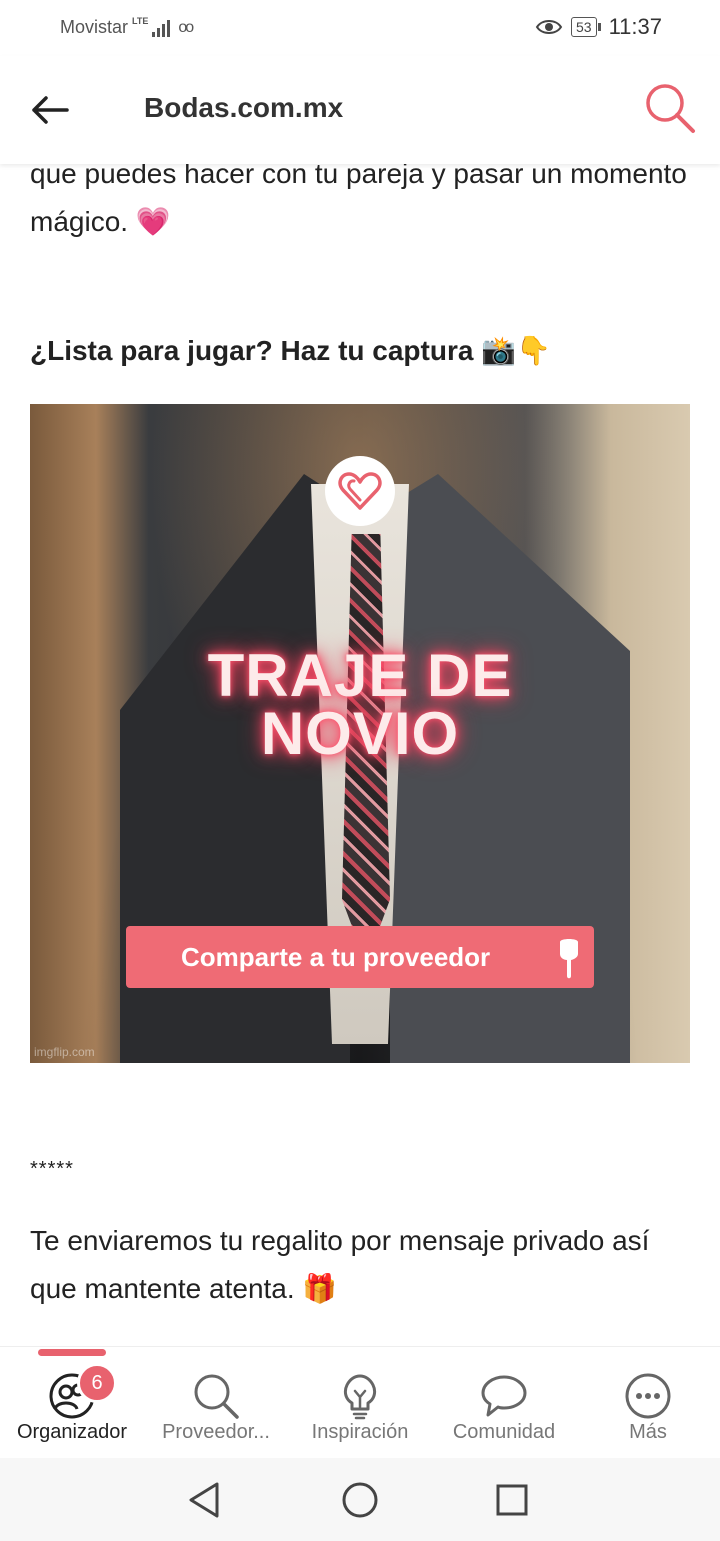 The image size is (720, 1541). I want to click on image-title-line2: NOVIO, so click(360, 733).